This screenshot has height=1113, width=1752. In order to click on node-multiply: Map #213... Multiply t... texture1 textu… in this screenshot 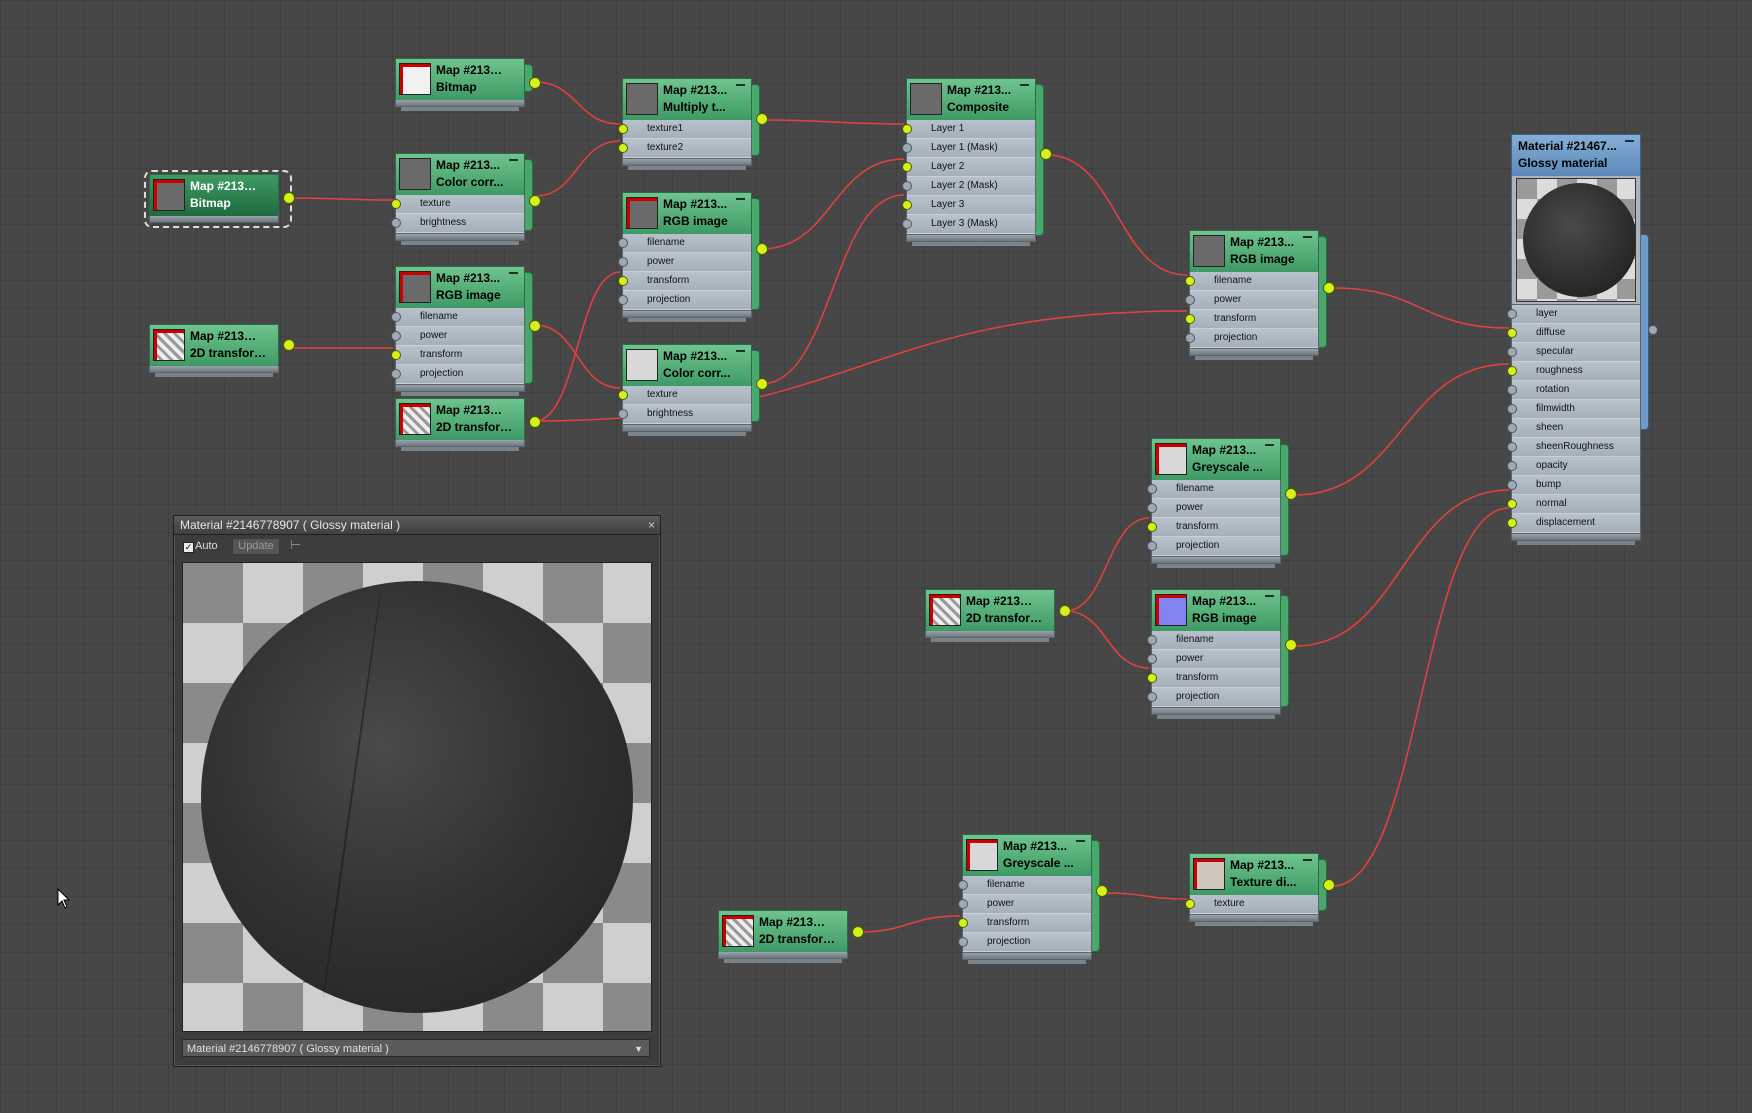, I will do `click(693, 124)`.